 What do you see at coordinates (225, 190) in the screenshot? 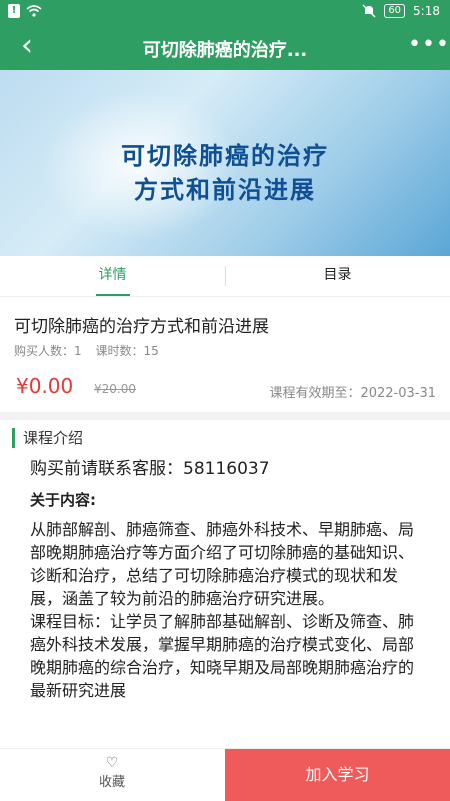
I see `banner-title-line2: 方式和前沿进展` at bounding box center [225, 190].